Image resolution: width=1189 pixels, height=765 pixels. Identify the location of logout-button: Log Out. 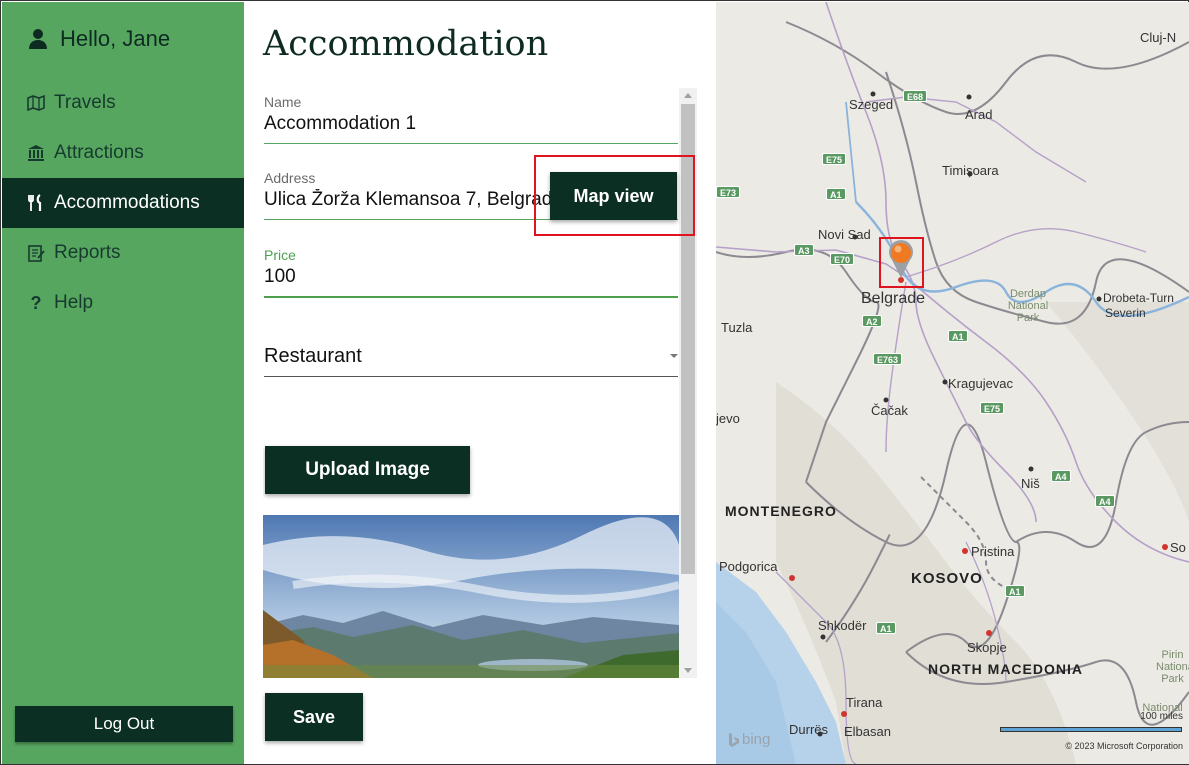
(124, 724).